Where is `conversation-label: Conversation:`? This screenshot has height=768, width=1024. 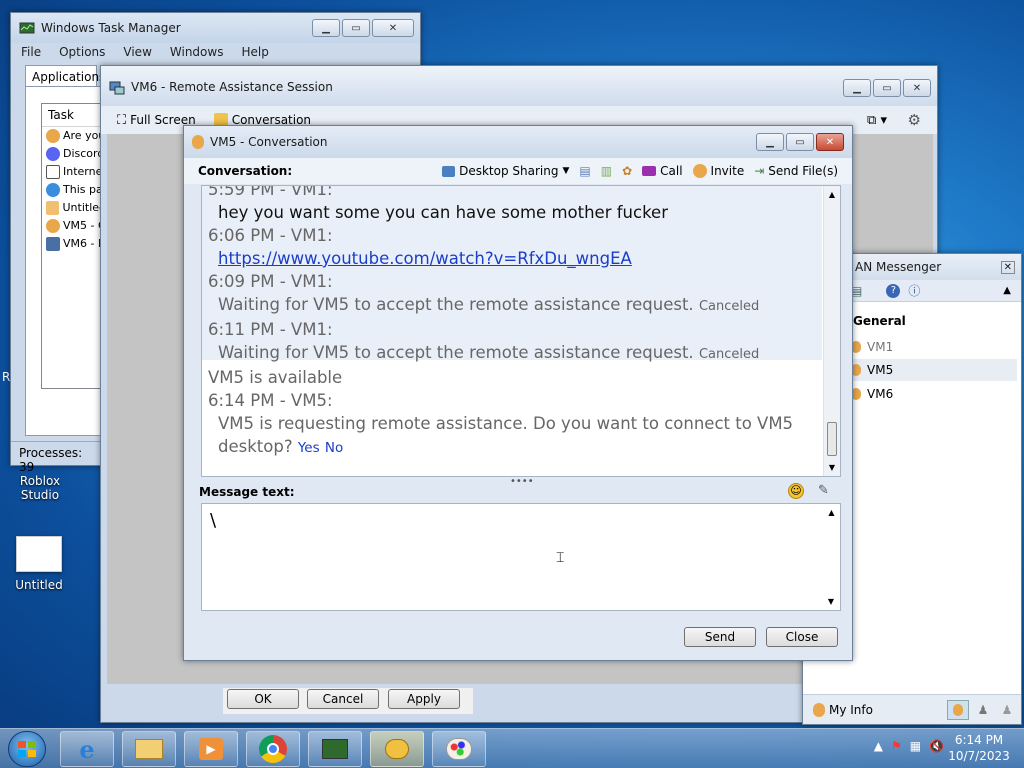
conversation-label: Conversation: is located at coordinates (245, 171).